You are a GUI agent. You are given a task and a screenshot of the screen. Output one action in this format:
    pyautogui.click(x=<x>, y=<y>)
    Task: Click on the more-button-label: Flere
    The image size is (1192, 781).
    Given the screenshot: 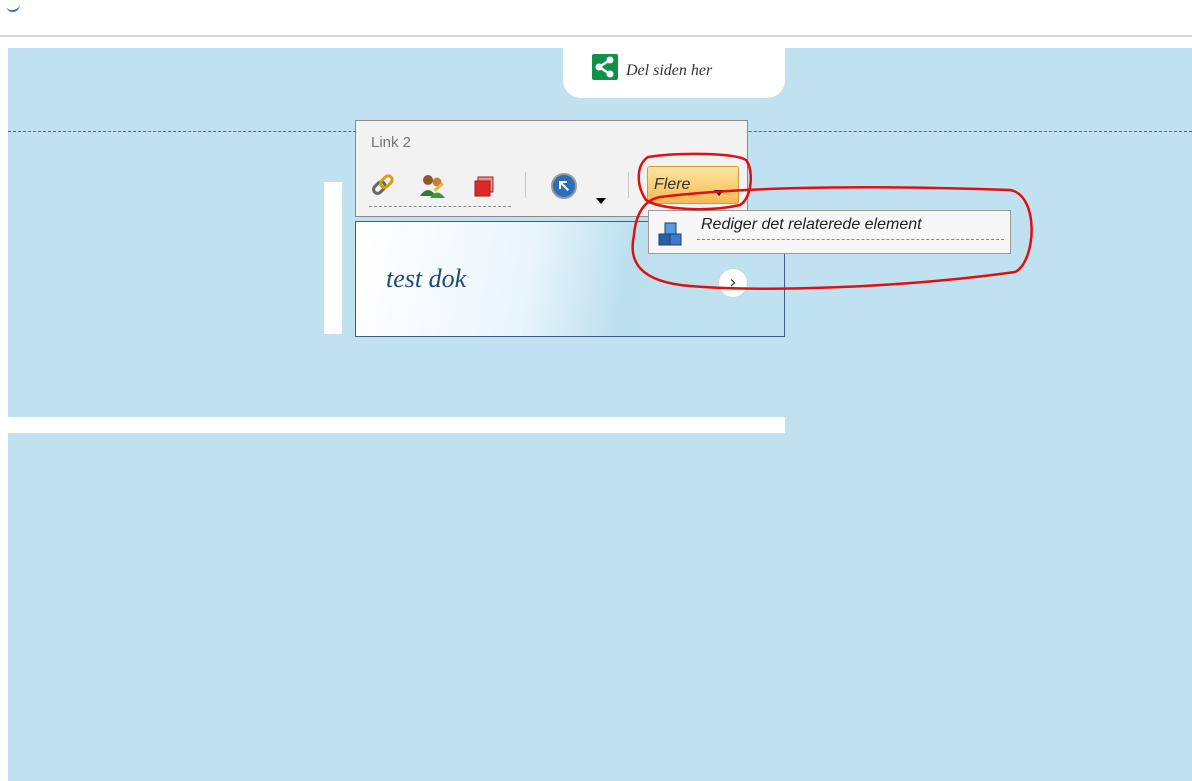 What is the action you would take?
    pyautogui.click(x=672, y=185)
    